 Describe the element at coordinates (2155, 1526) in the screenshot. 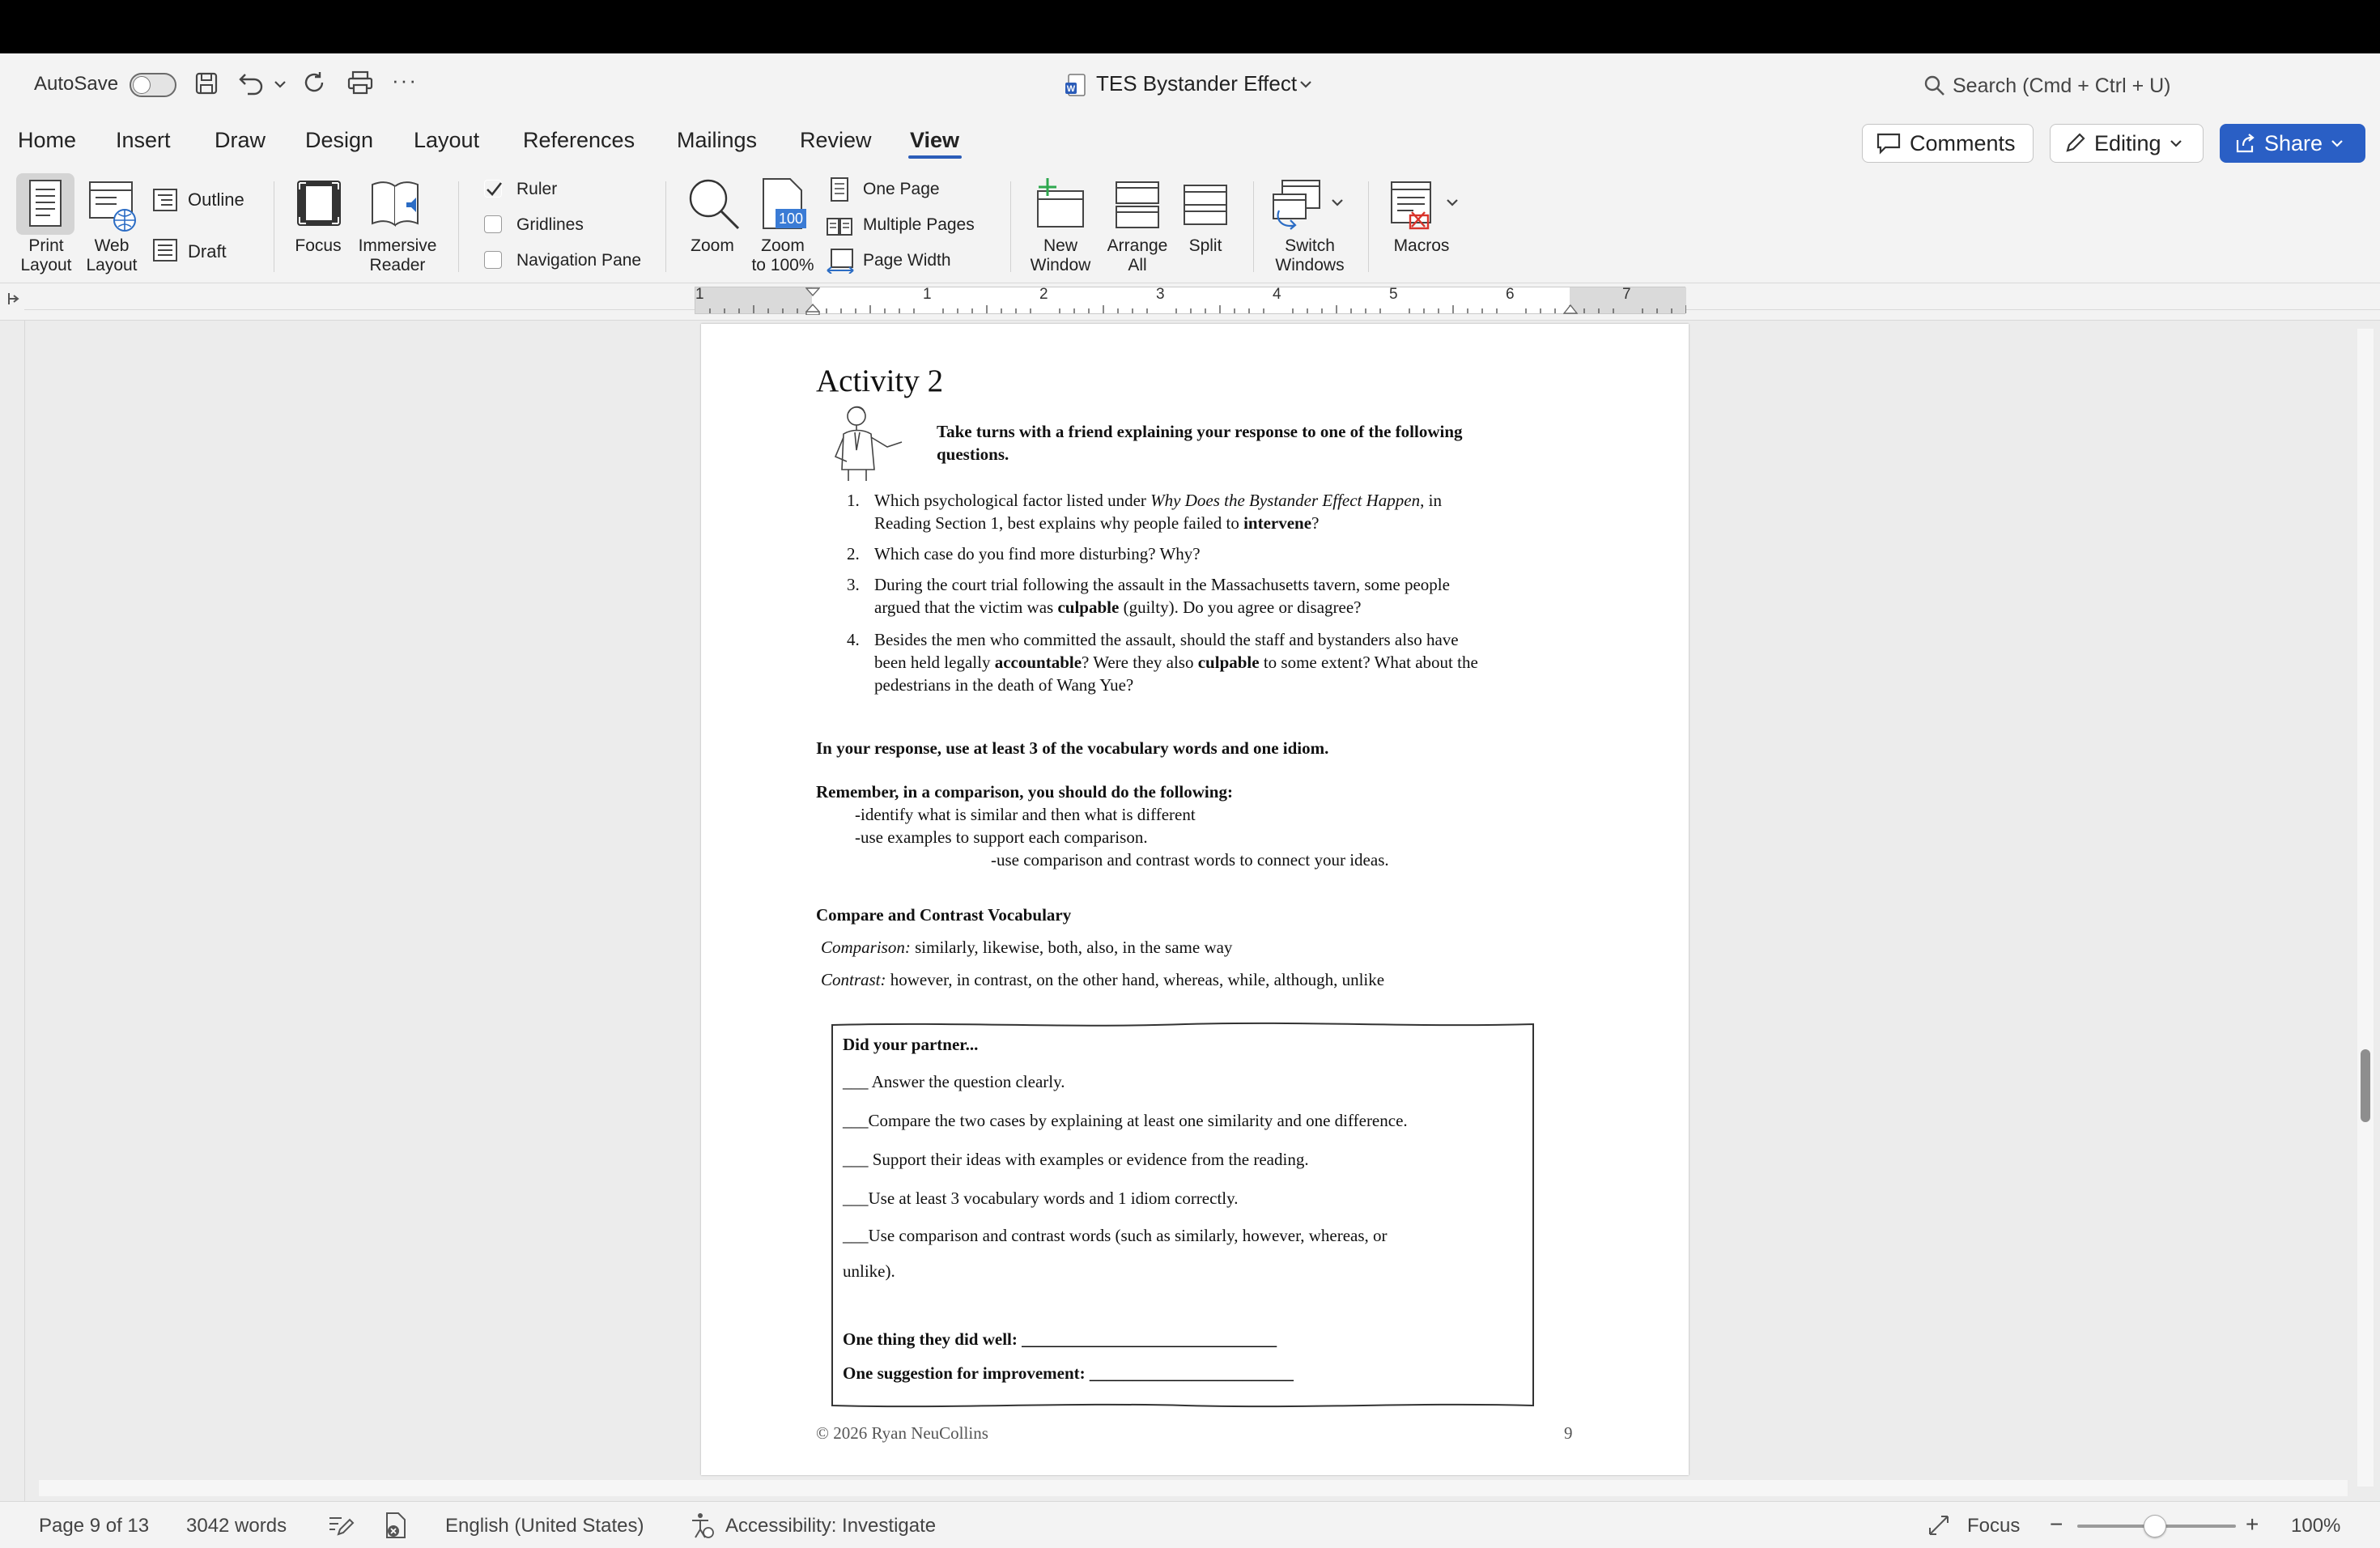

I see `zoom-slider-thumb` at that location.